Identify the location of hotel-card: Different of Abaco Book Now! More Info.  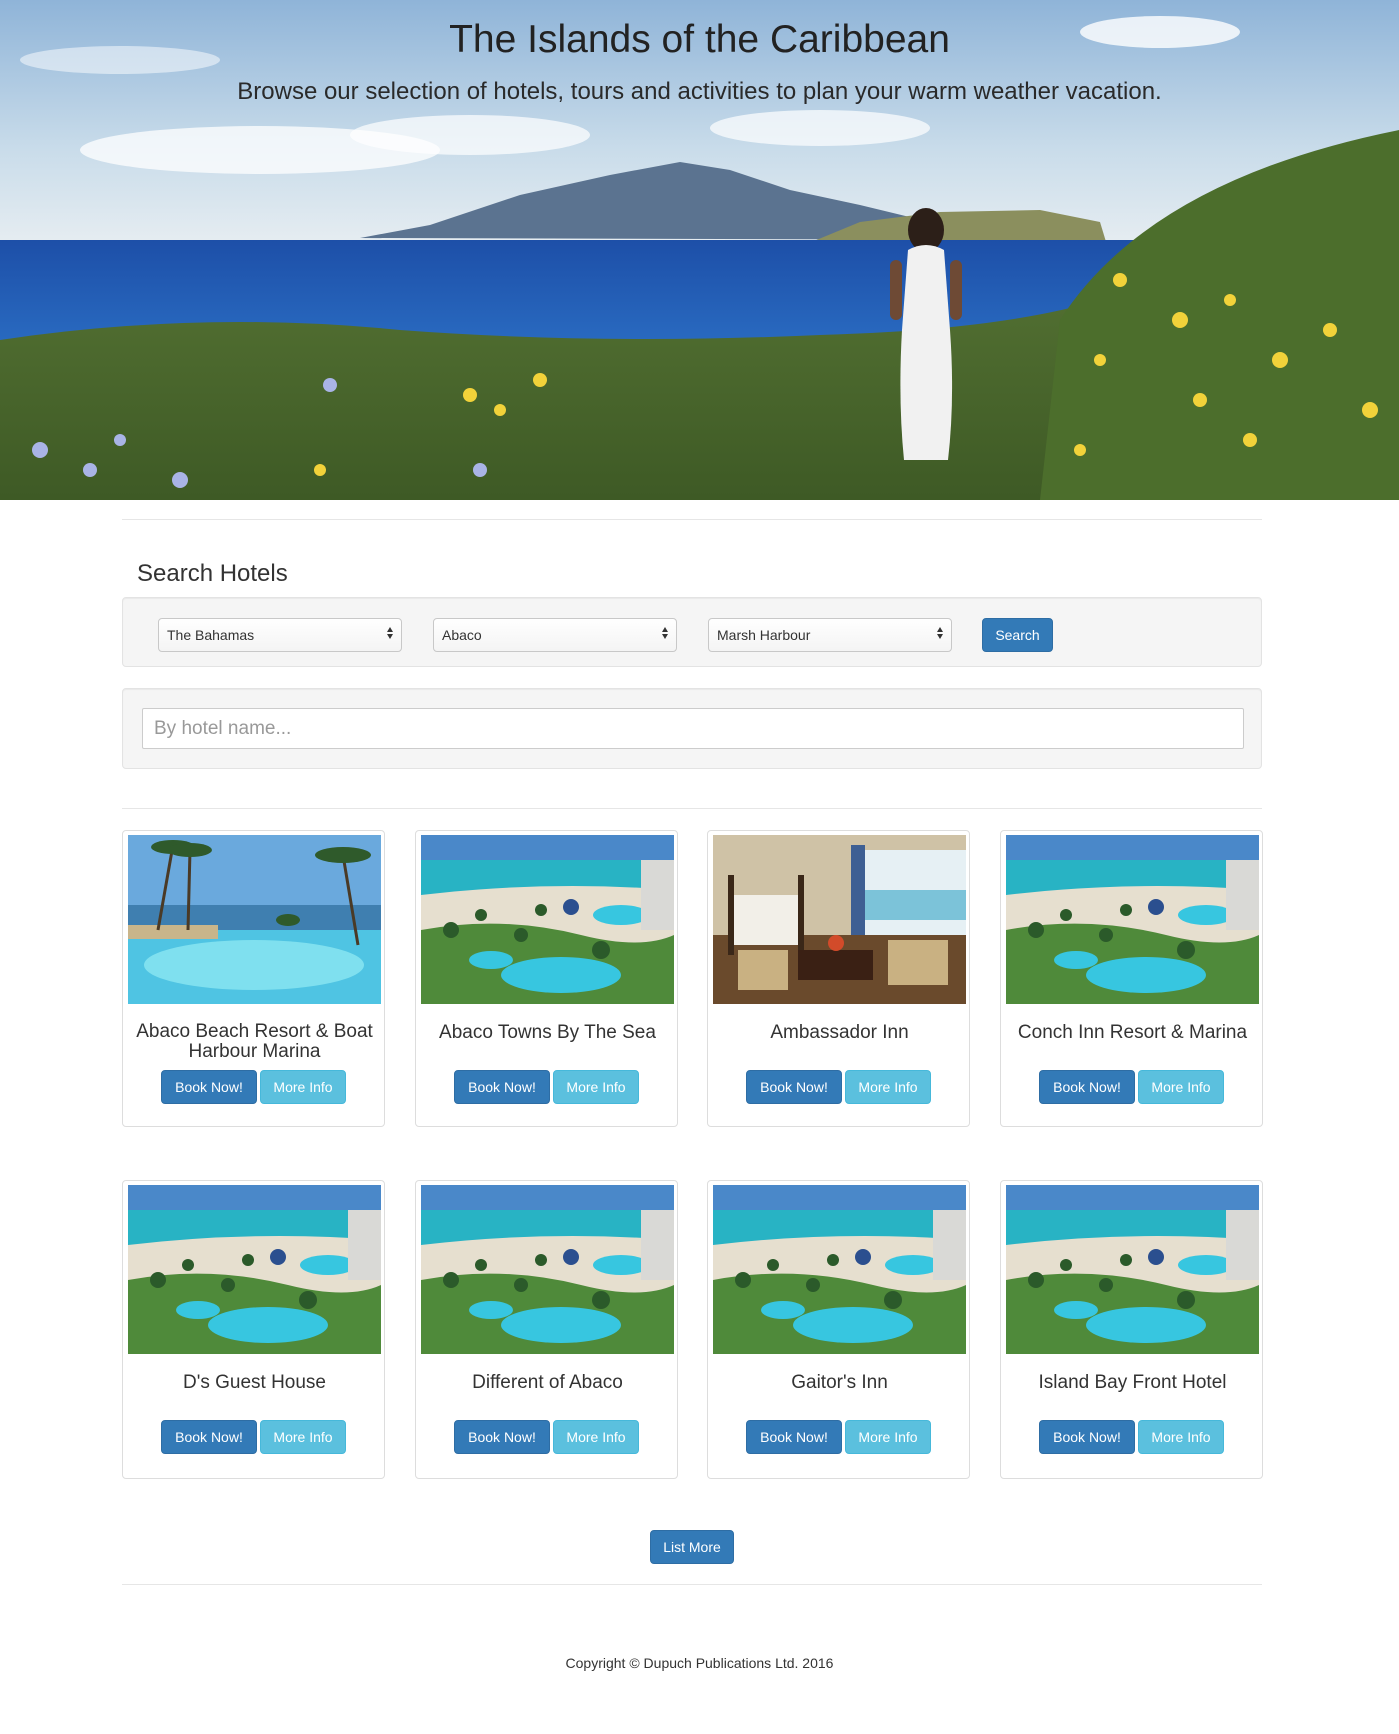
(546, 1329).